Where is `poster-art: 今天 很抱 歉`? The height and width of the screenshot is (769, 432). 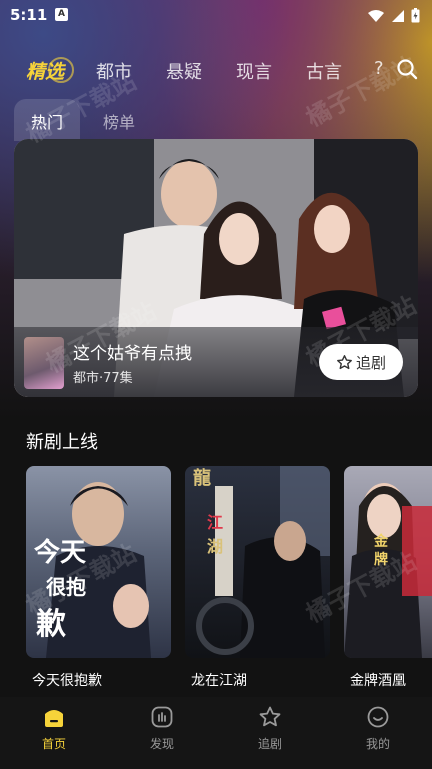 poster-art: 今天 很抱 歉 is located at coordinates (92, 570).